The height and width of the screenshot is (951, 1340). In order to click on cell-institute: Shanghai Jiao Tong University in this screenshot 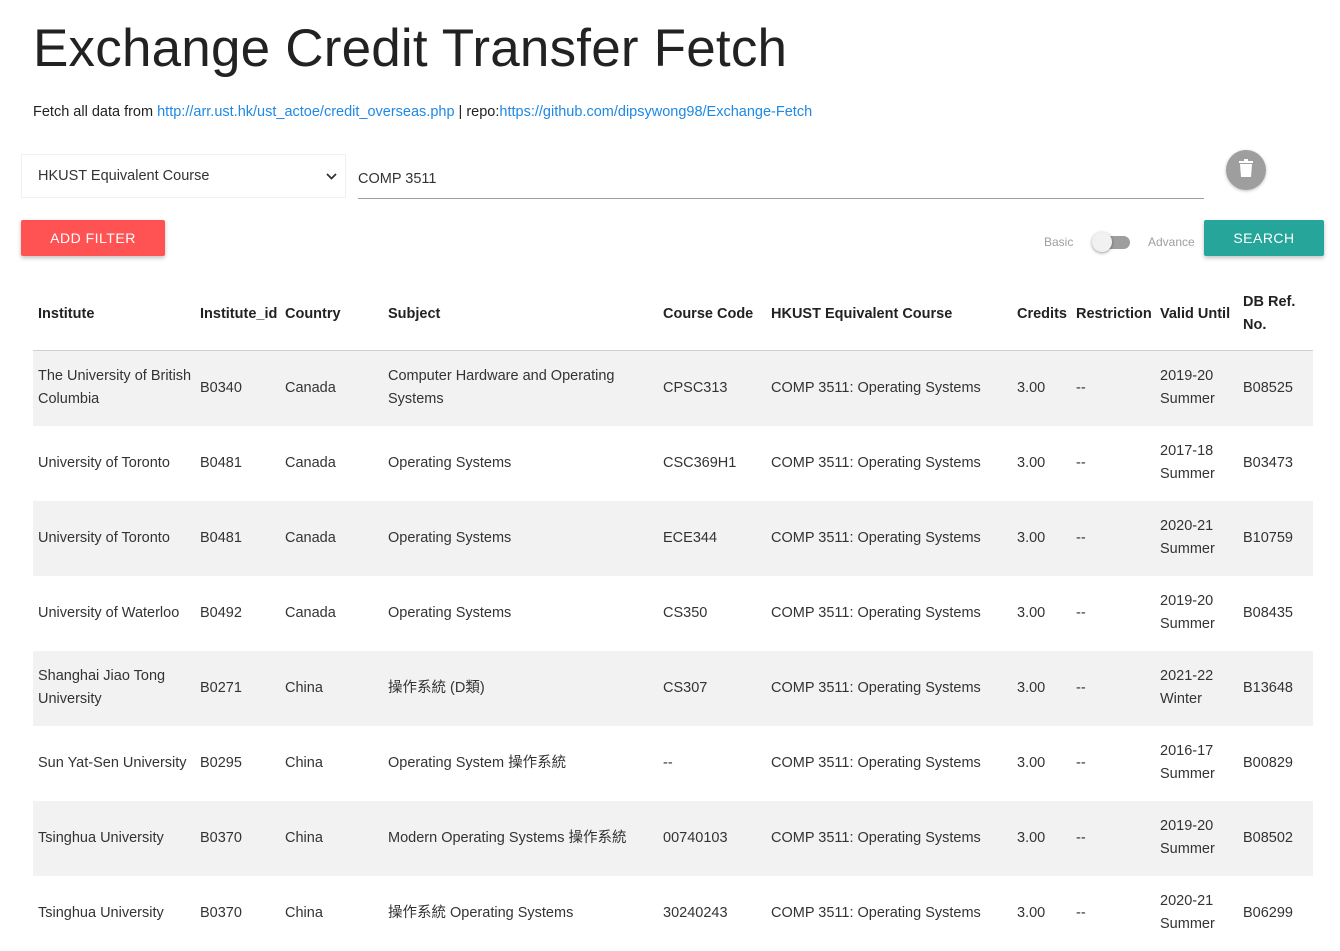, I will do `click(102, 687)`.